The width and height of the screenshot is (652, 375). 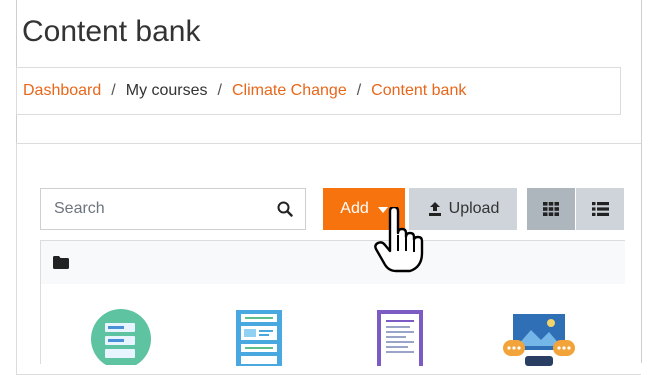 I want to click on list-view-button, so click(x=600, y=209).